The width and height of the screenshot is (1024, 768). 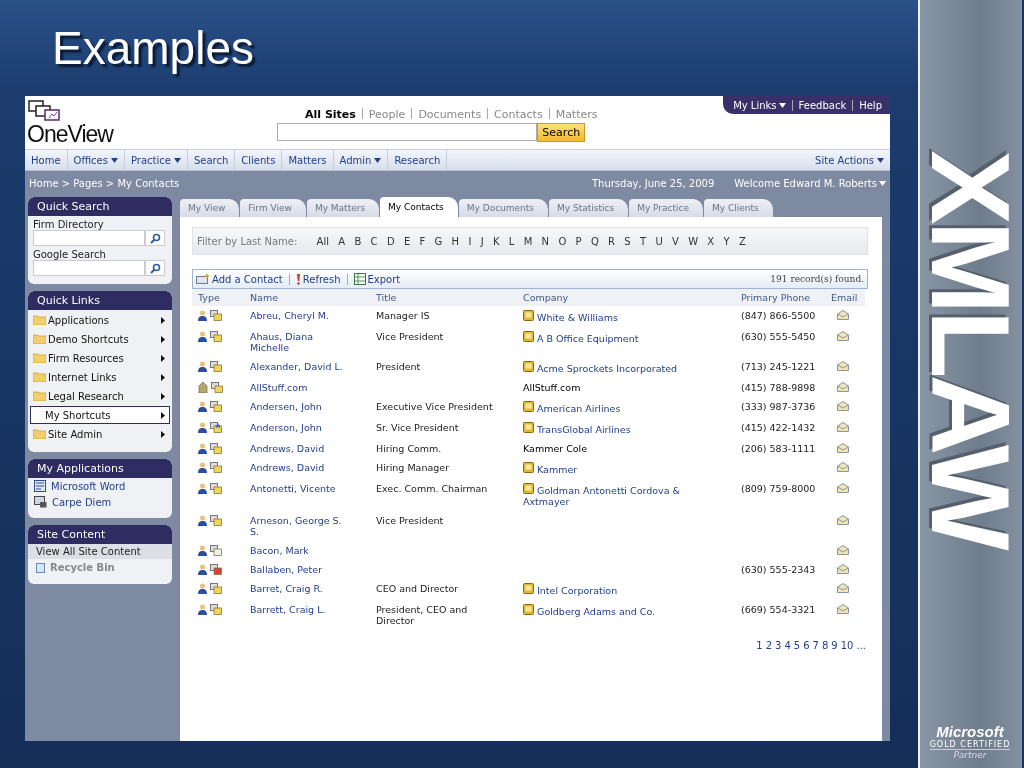 I want to click on contact-name-link: Ahaus, Diana Michelle, so click(x=298, y=342).